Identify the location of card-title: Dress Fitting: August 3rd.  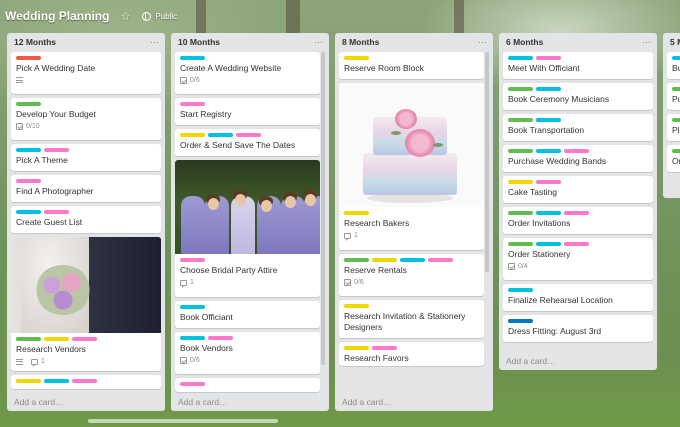
(555, 331).